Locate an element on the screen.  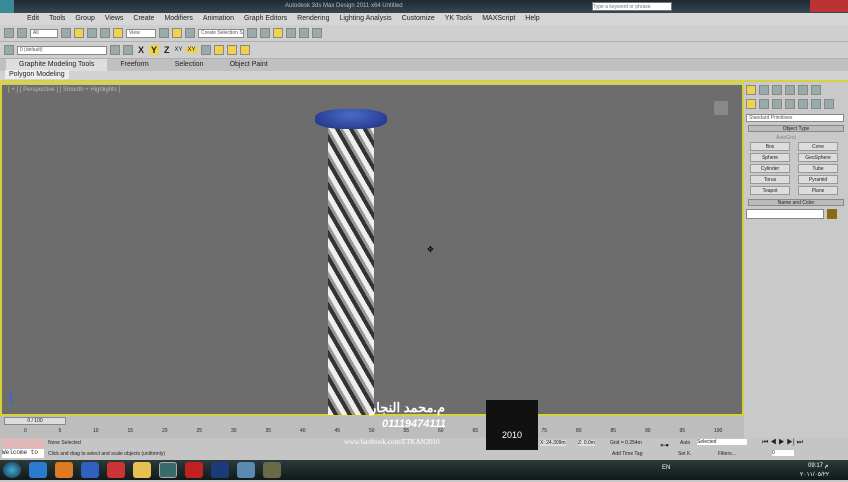
set-key-button: Set K. is located at coordinates (685, 454).